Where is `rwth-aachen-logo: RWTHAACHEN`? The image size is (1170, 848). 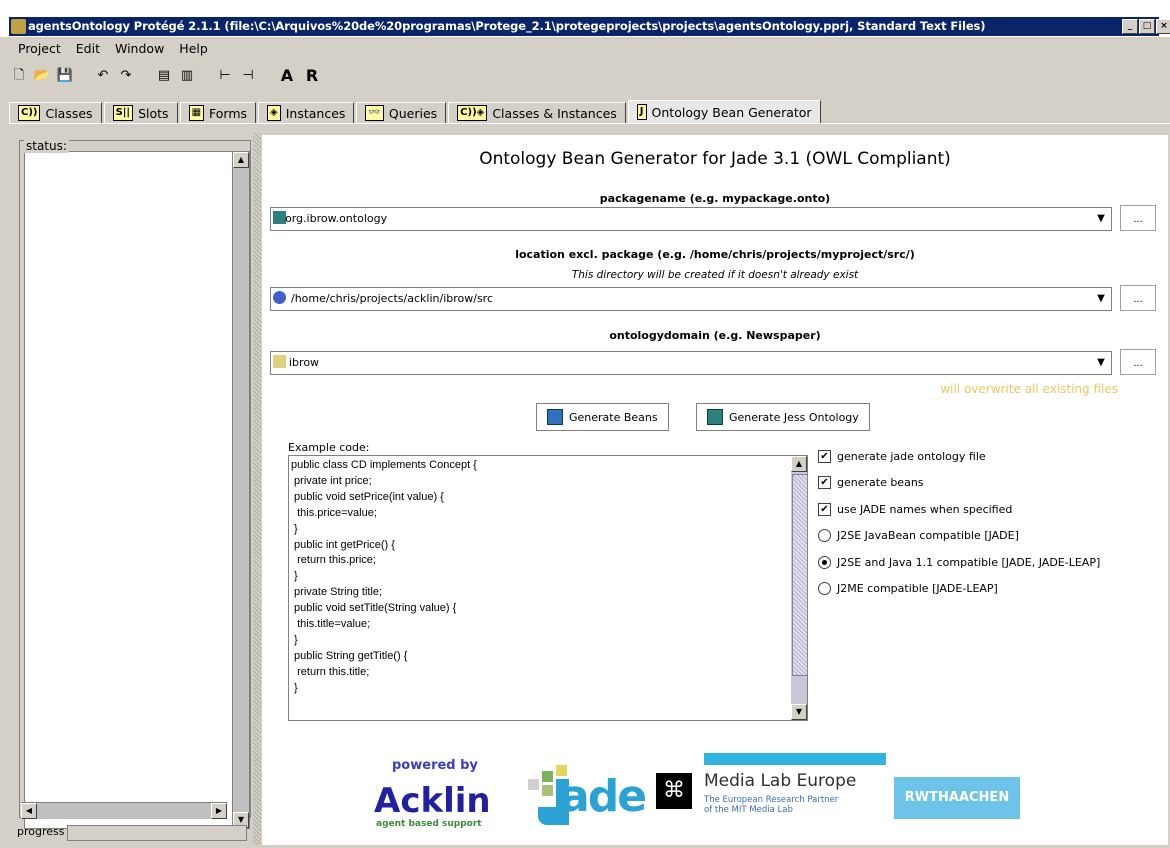 rwth-aachen-logo: RWTHAACHEN is located at coordinates (957, 798).